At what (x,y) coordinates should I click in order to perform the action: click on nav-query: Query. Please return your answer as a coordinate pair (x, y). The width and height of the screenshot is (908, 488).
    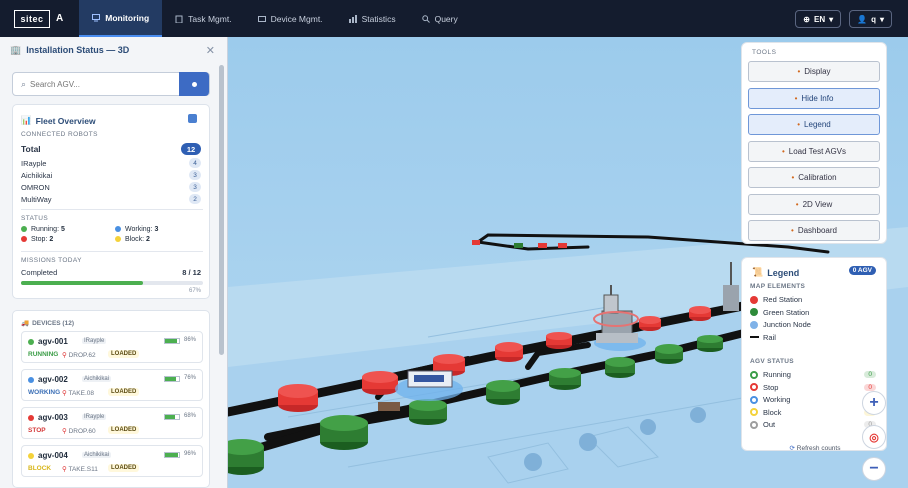
    Looking at the image, I should click on (440, 18).